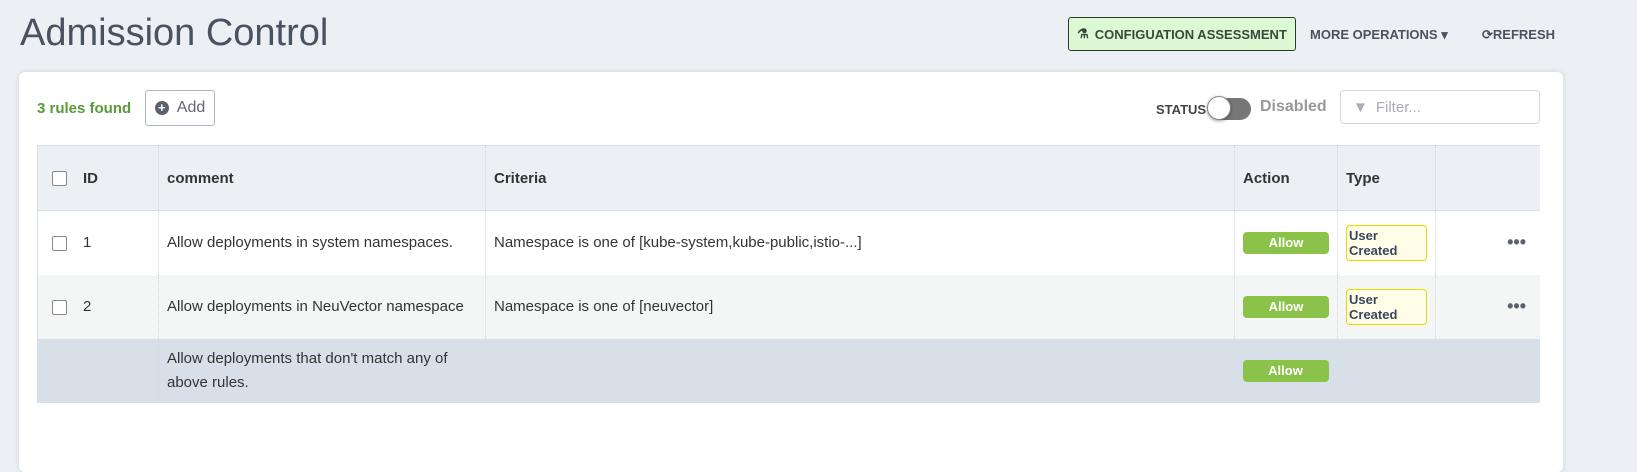  I want to click on refresh-label: REFRESH, so click(1524, 34).